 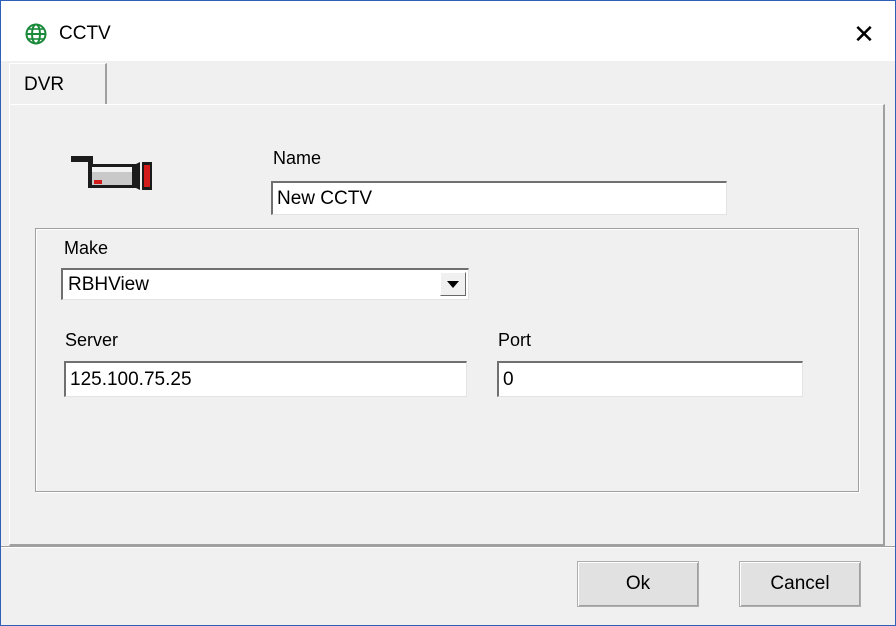 What do you see at coordinates (265, 284) in the screenshot?
I see `make-dropdown: RBHView` at bounding box center [265, 284].